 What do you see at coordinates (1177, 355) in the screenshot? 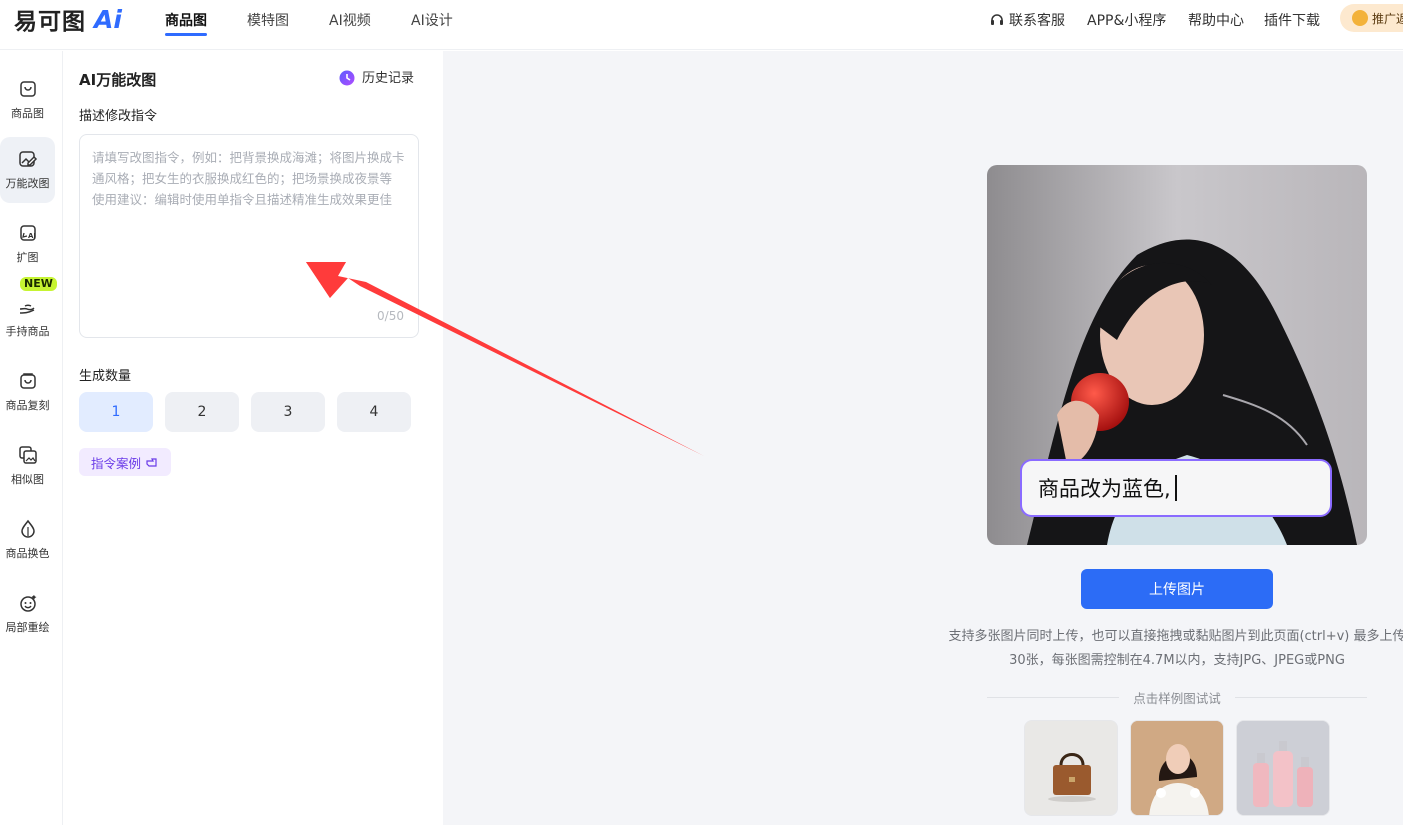
I see `demo-image: 商品改为蓝色,` at bounding box center [1177, 355].